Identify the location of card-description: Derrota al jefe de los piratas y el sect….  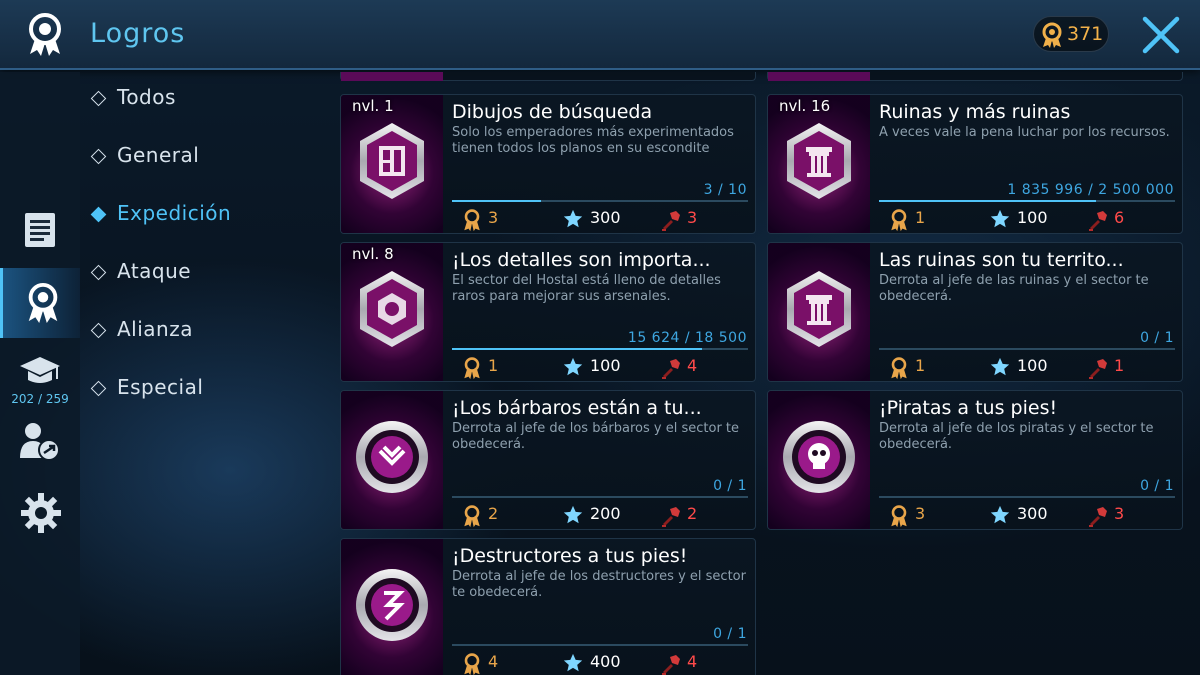
(1016, 436).